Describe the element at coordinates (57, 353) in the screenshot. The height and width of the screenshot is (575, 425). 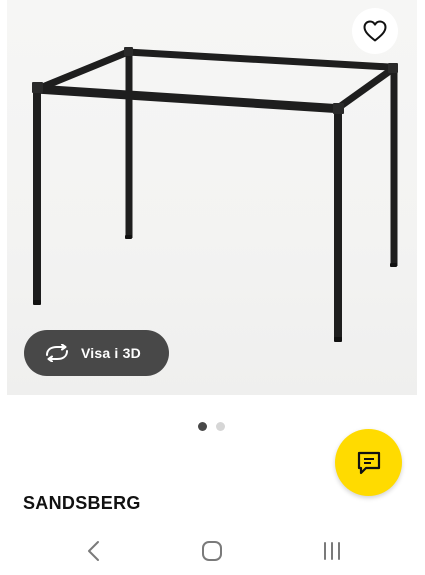
I see `rotate-3d-icon` at that location.